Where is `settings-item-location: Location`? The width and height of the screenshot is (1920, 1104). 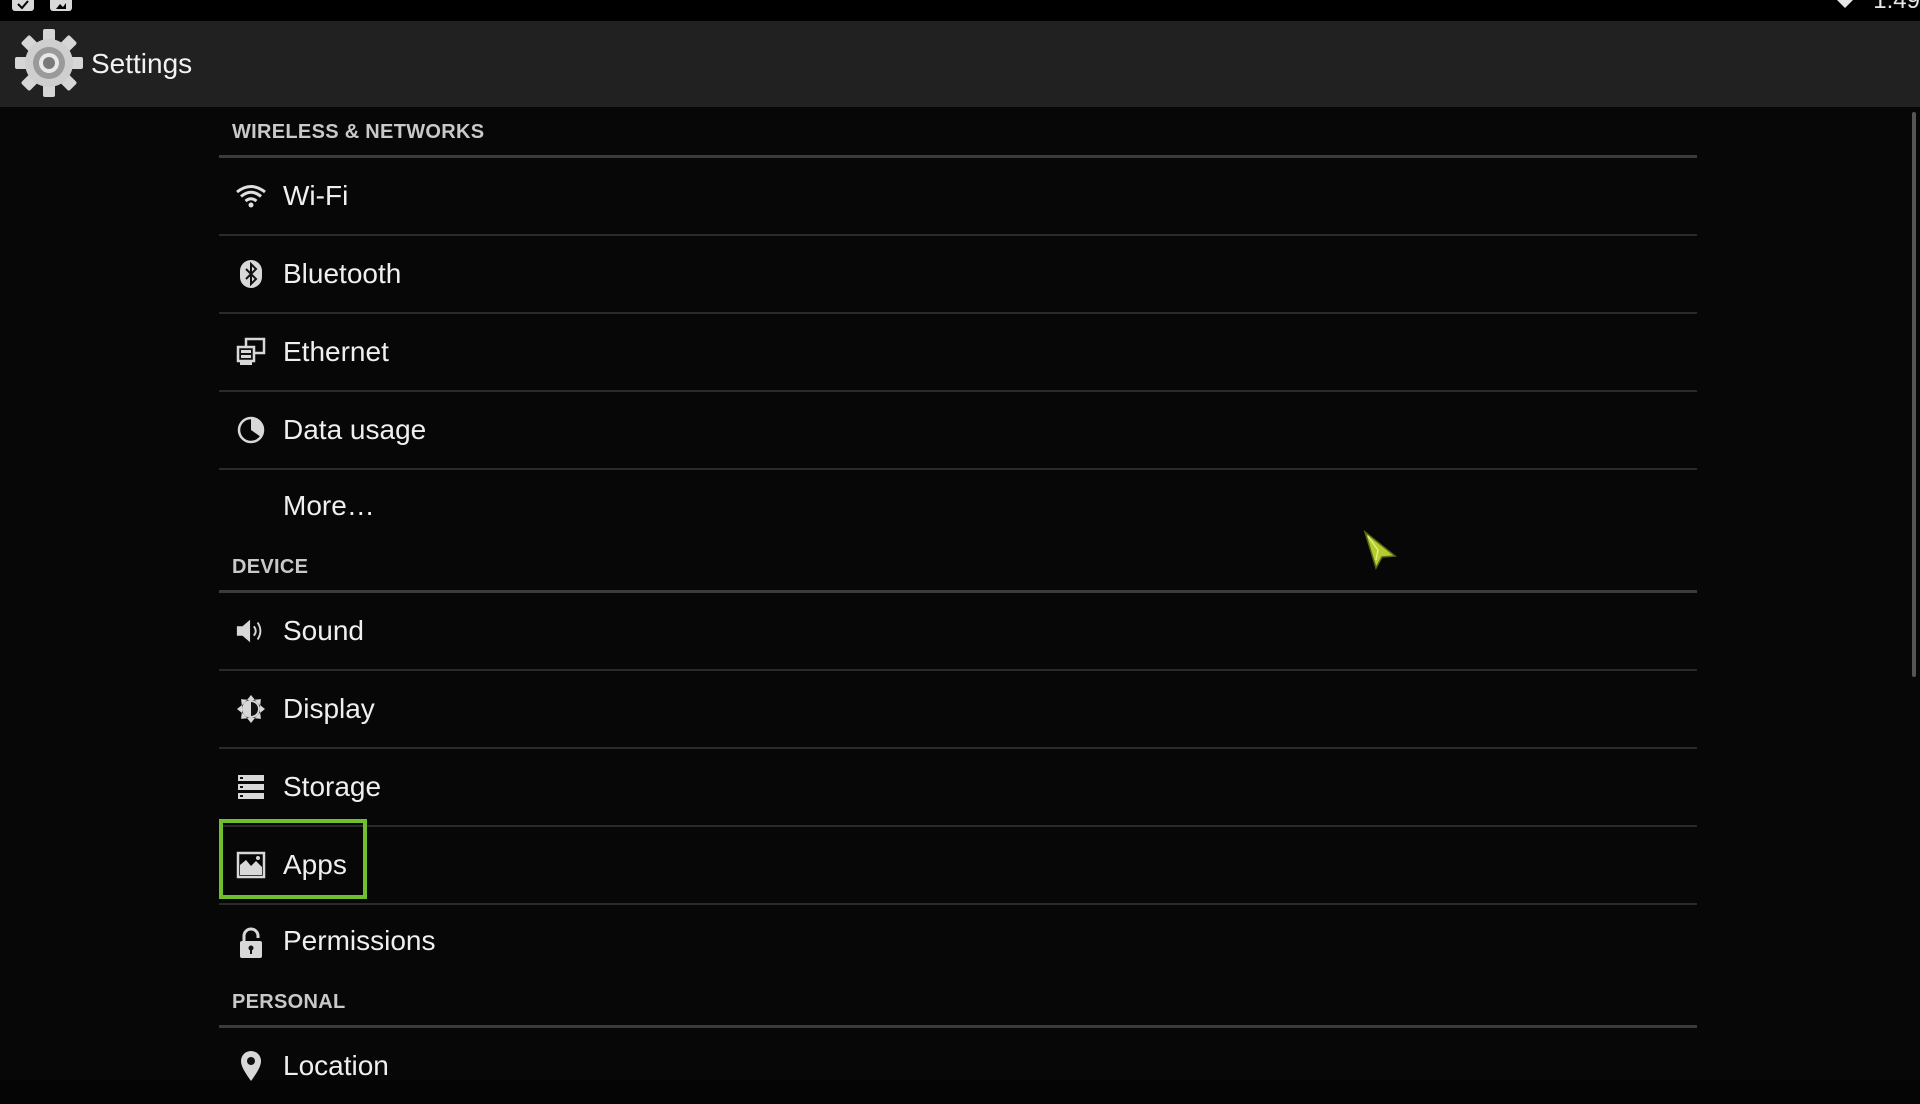 settings-item-location: Location is located at coordinates (958, 1066).